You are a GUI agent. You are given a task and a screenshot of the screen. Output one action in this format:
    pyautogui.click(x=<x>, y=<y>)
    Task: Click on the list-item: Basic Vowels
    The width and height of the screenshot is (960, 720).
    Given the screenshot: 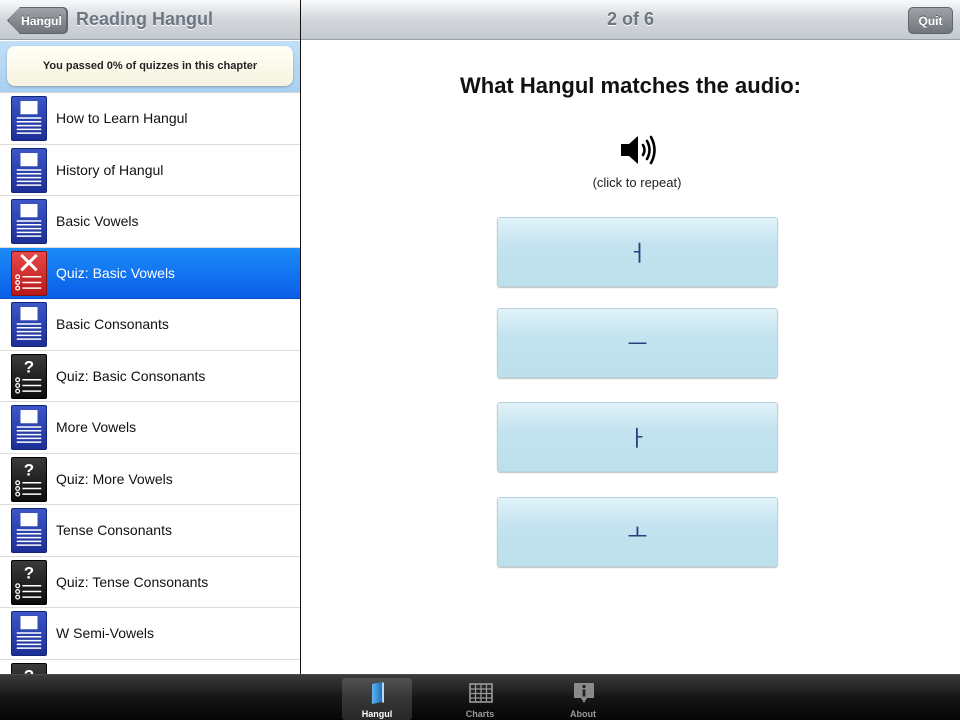 What is the action you would take?
    pyautogui.click(x=150, y=222)
    